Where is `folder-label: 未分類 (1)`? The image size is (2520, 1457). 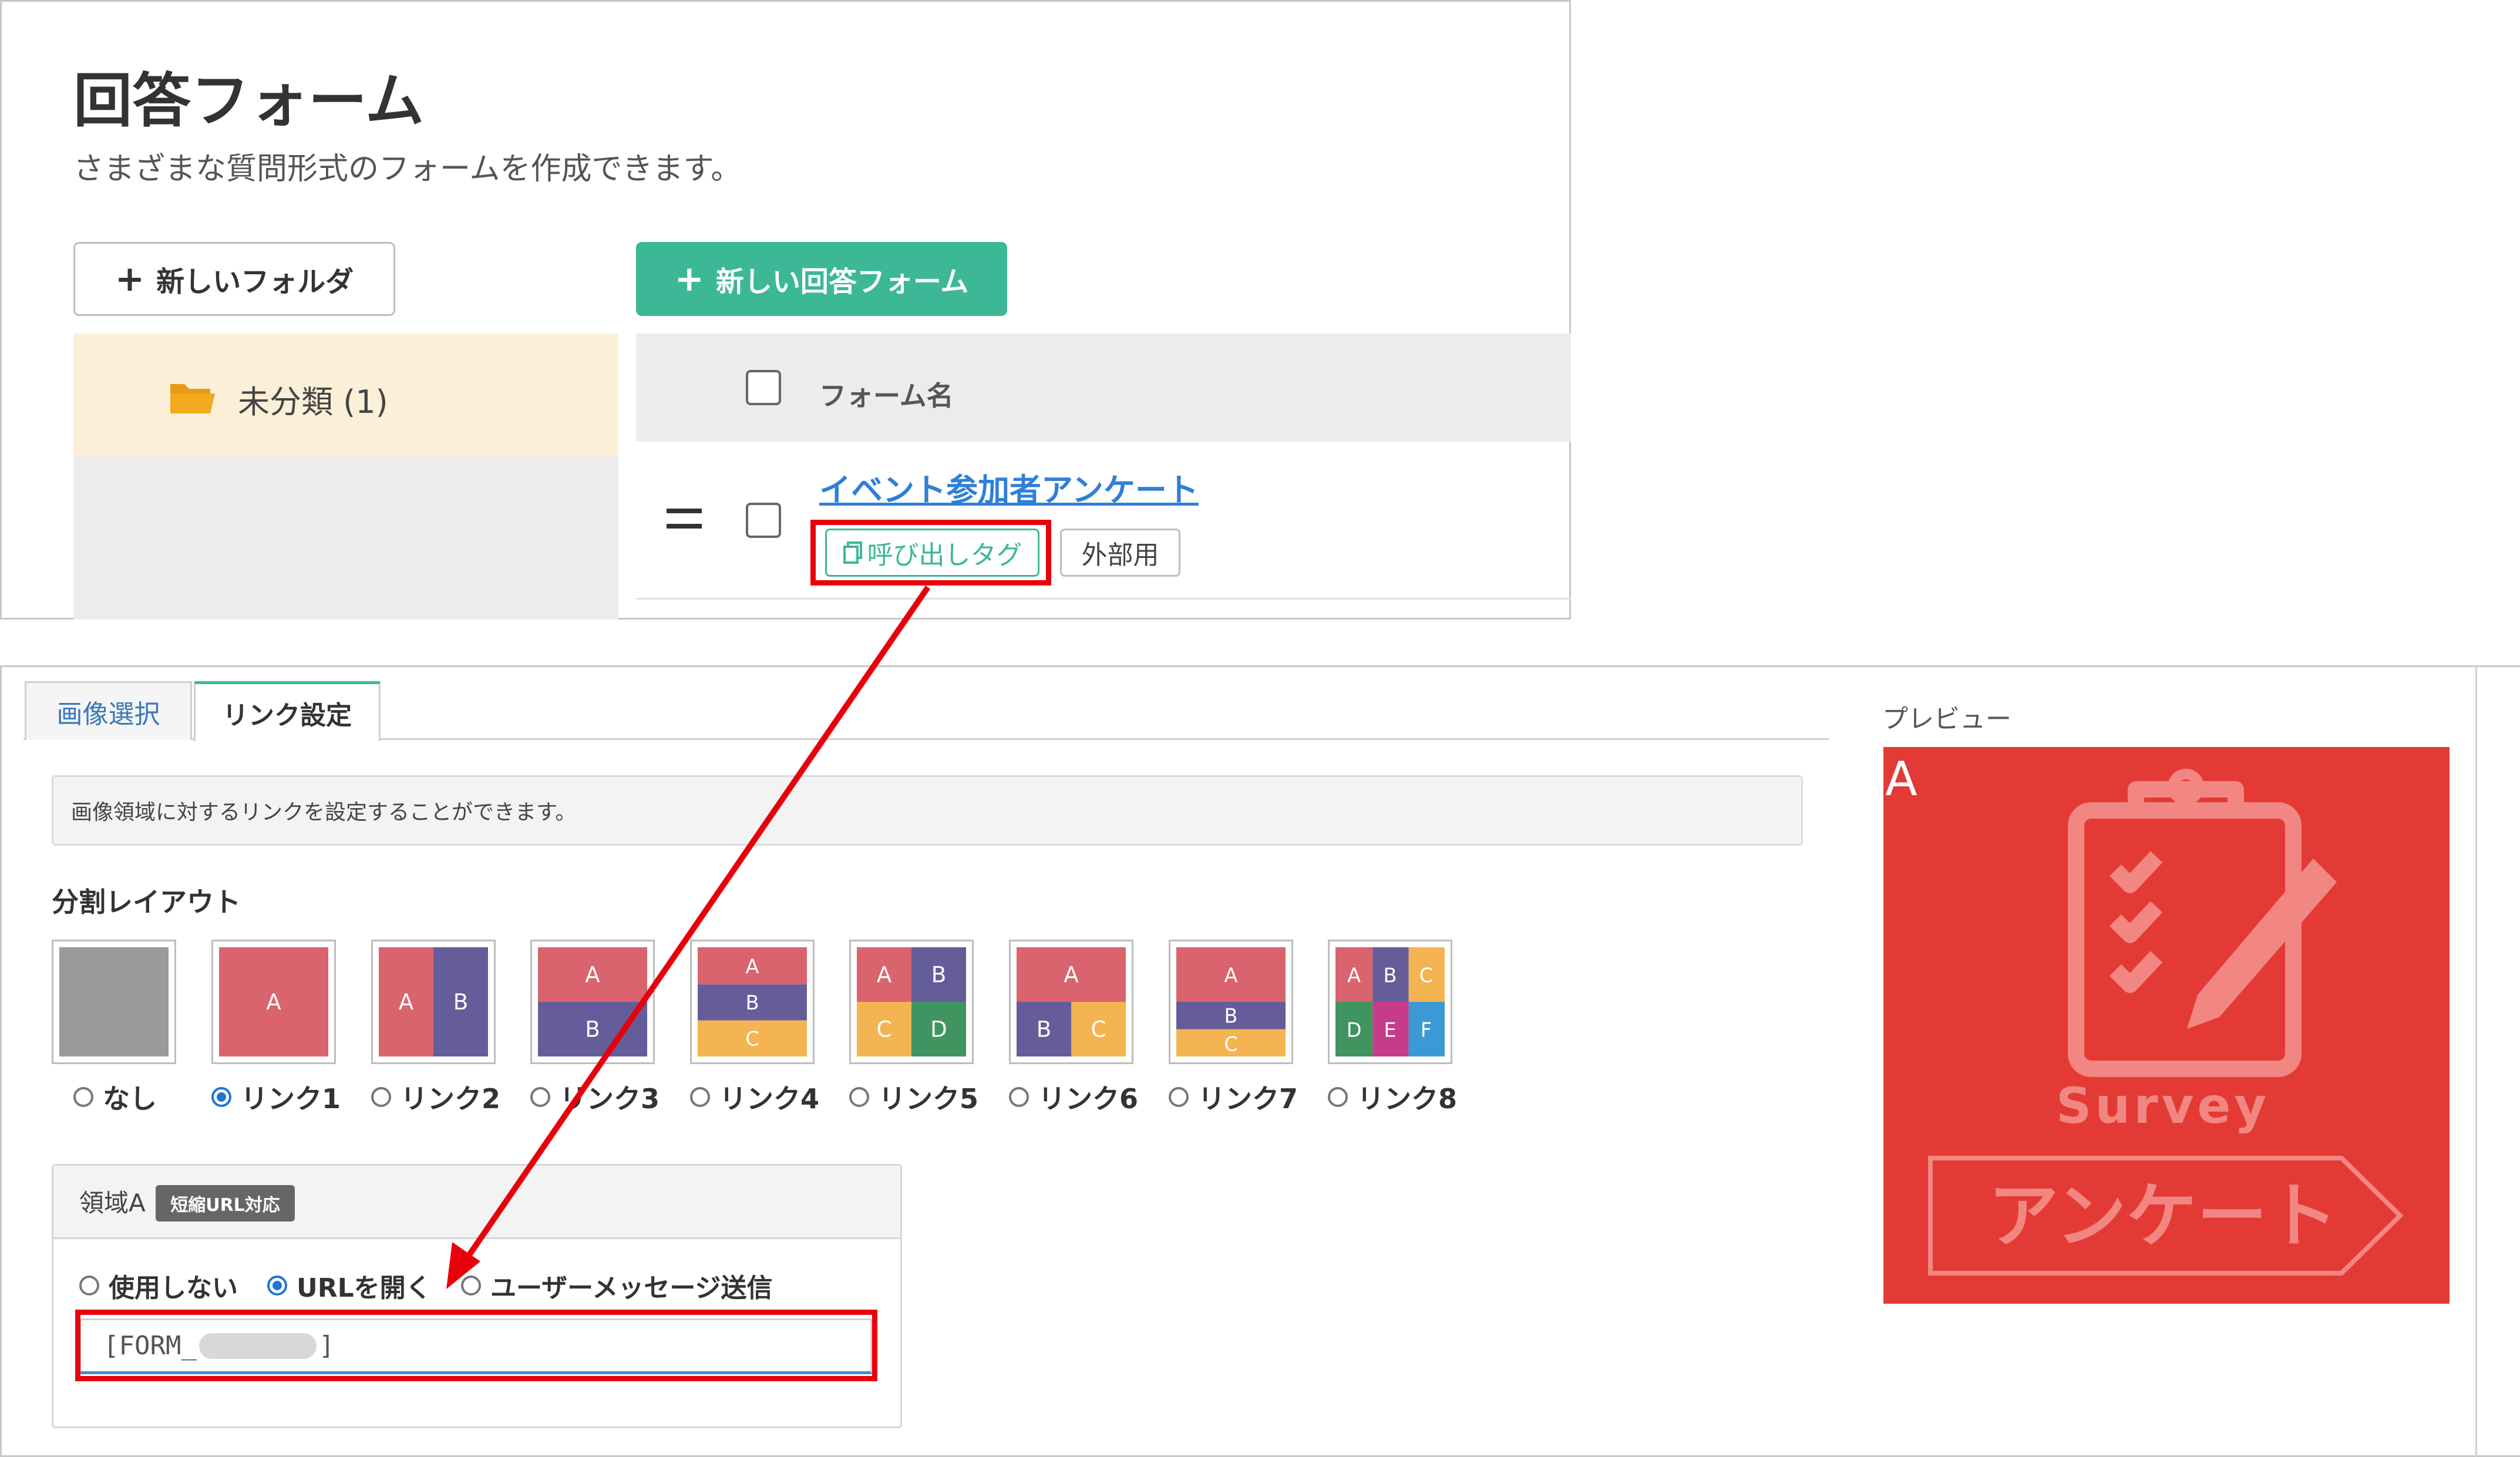 folder-label: 未分類 (1) is located at coordinates (313, 401).